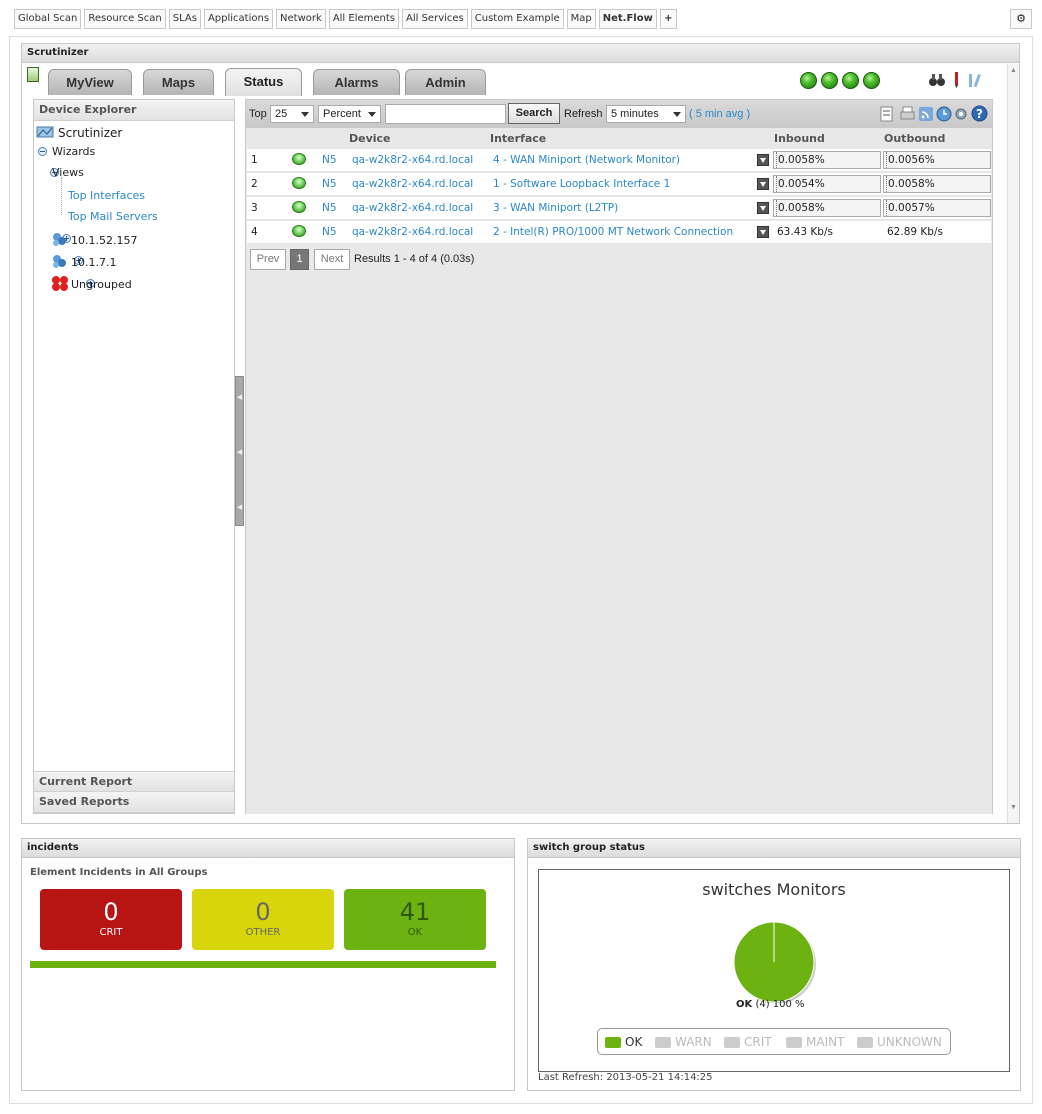 This screenshot has width=1042, height=1114. What do you see at coordinates (581, 19) in the screenshot?
I see `tab-map: Map` at bounding box center [581, 19].